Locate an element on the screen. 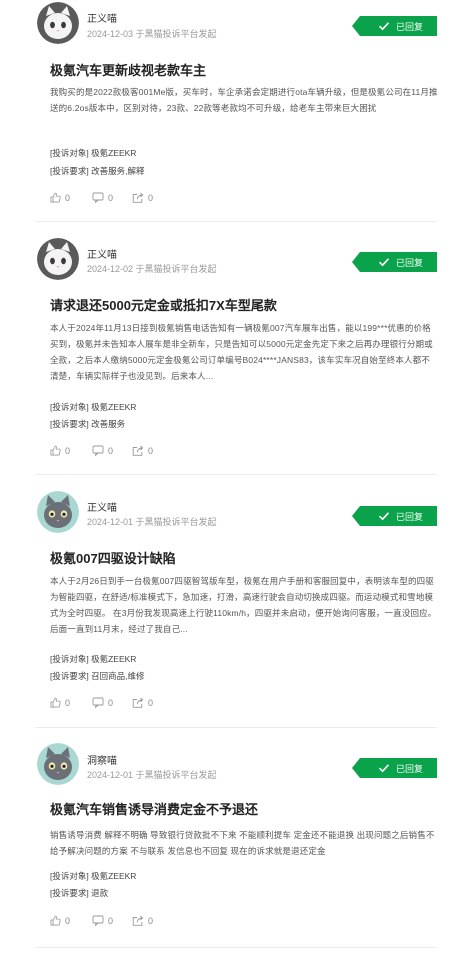  complaint-demand: [投诉要求] 召回商品,维修 is located at coordinates (97, 676).